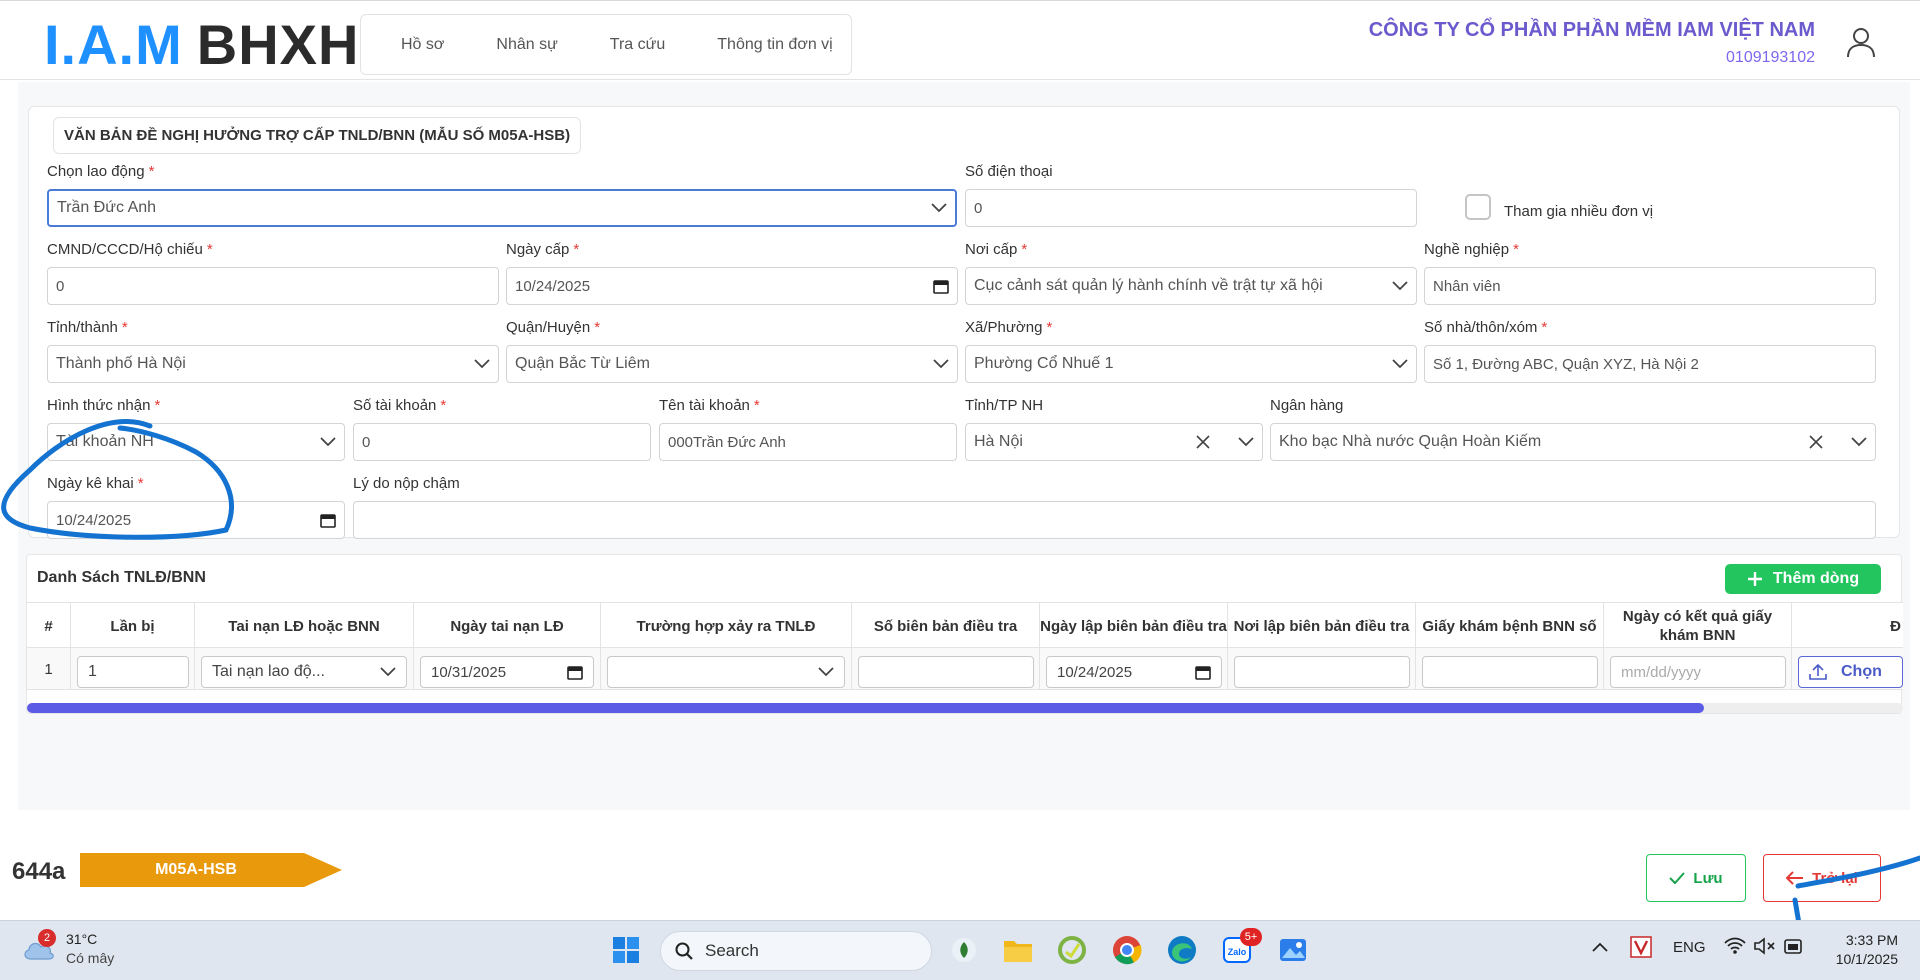 The image size is (1920, 980). What do you see at coordinates (1237, 952) in the screenshot?
I see `svg-text: Zalo` at bounding box center [1237, 952].